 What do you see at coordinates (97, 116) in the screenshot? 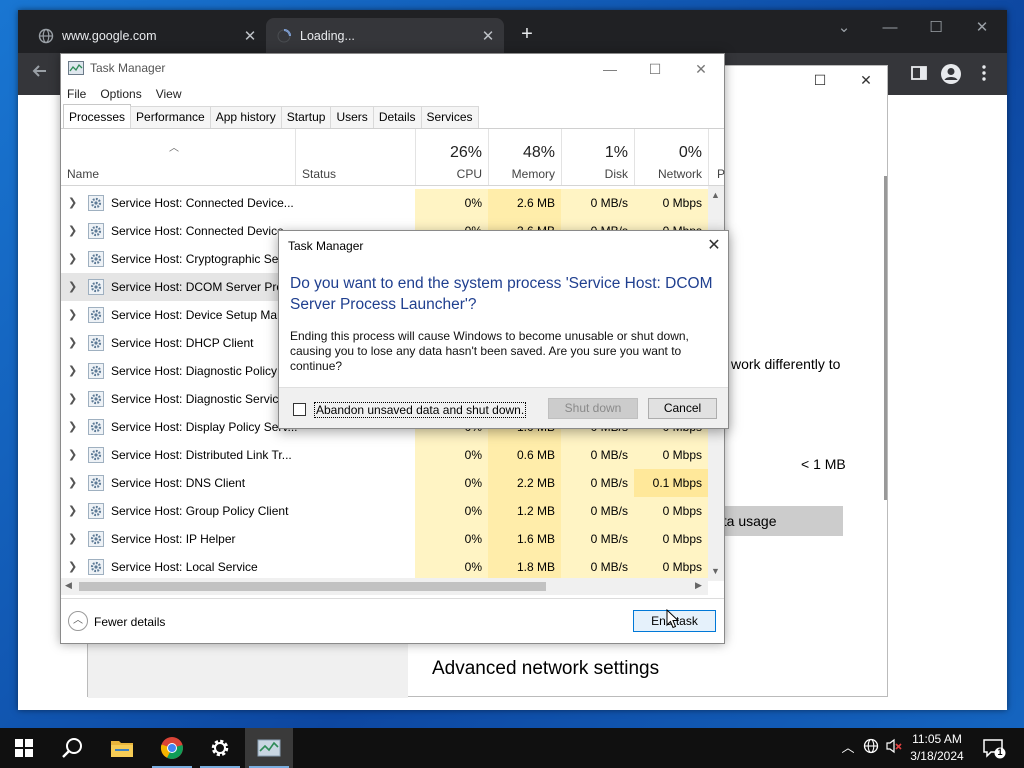
I see `tab-processes: Processes` at bounding box center [97, 116].